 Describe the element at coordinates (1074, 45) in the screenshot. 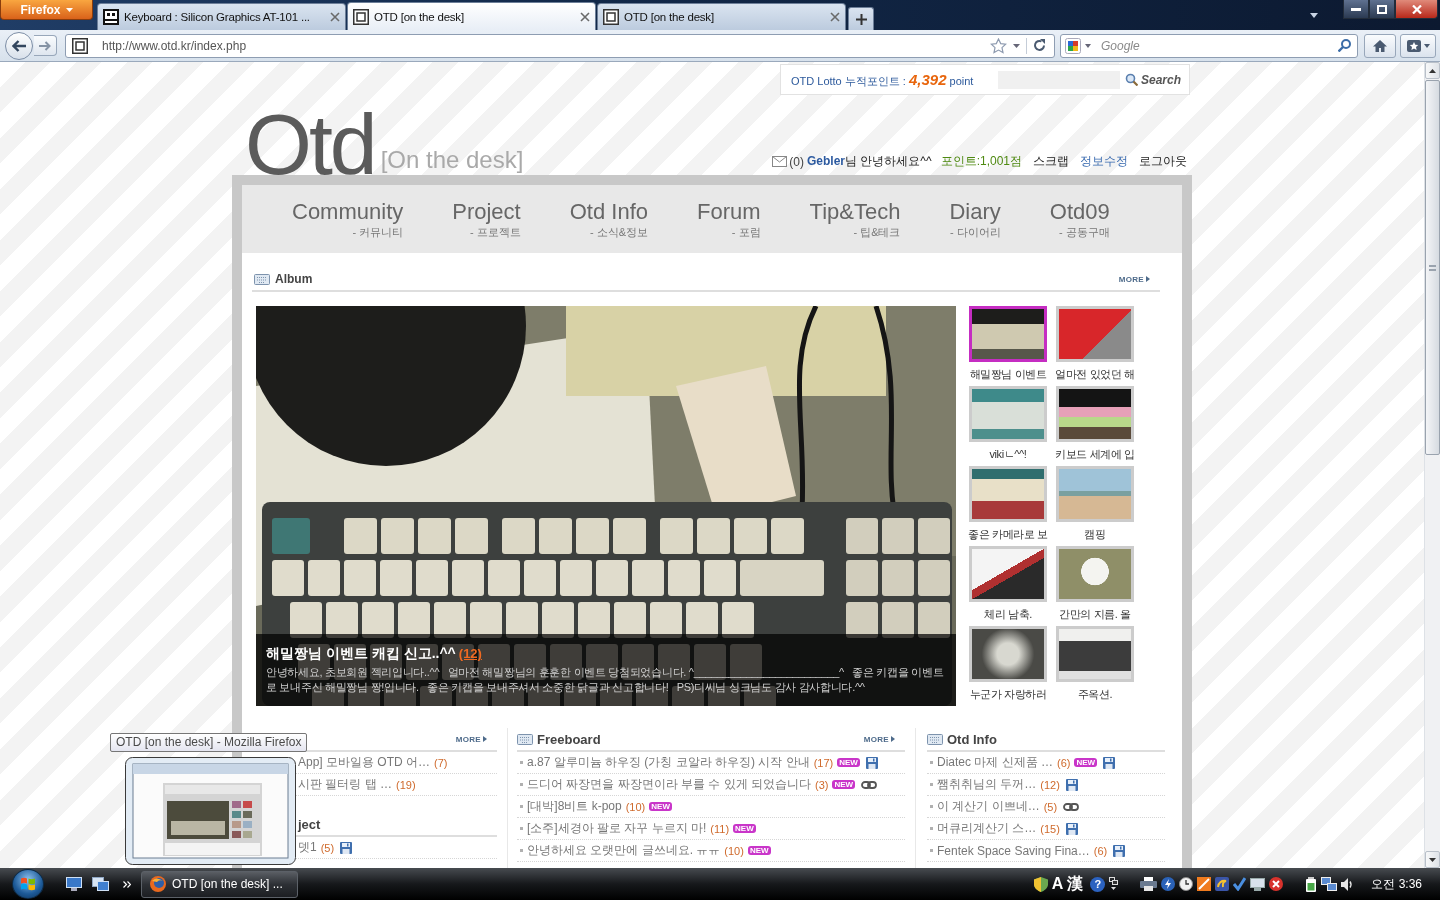

I see `multicolor-tile-icon` at that location.